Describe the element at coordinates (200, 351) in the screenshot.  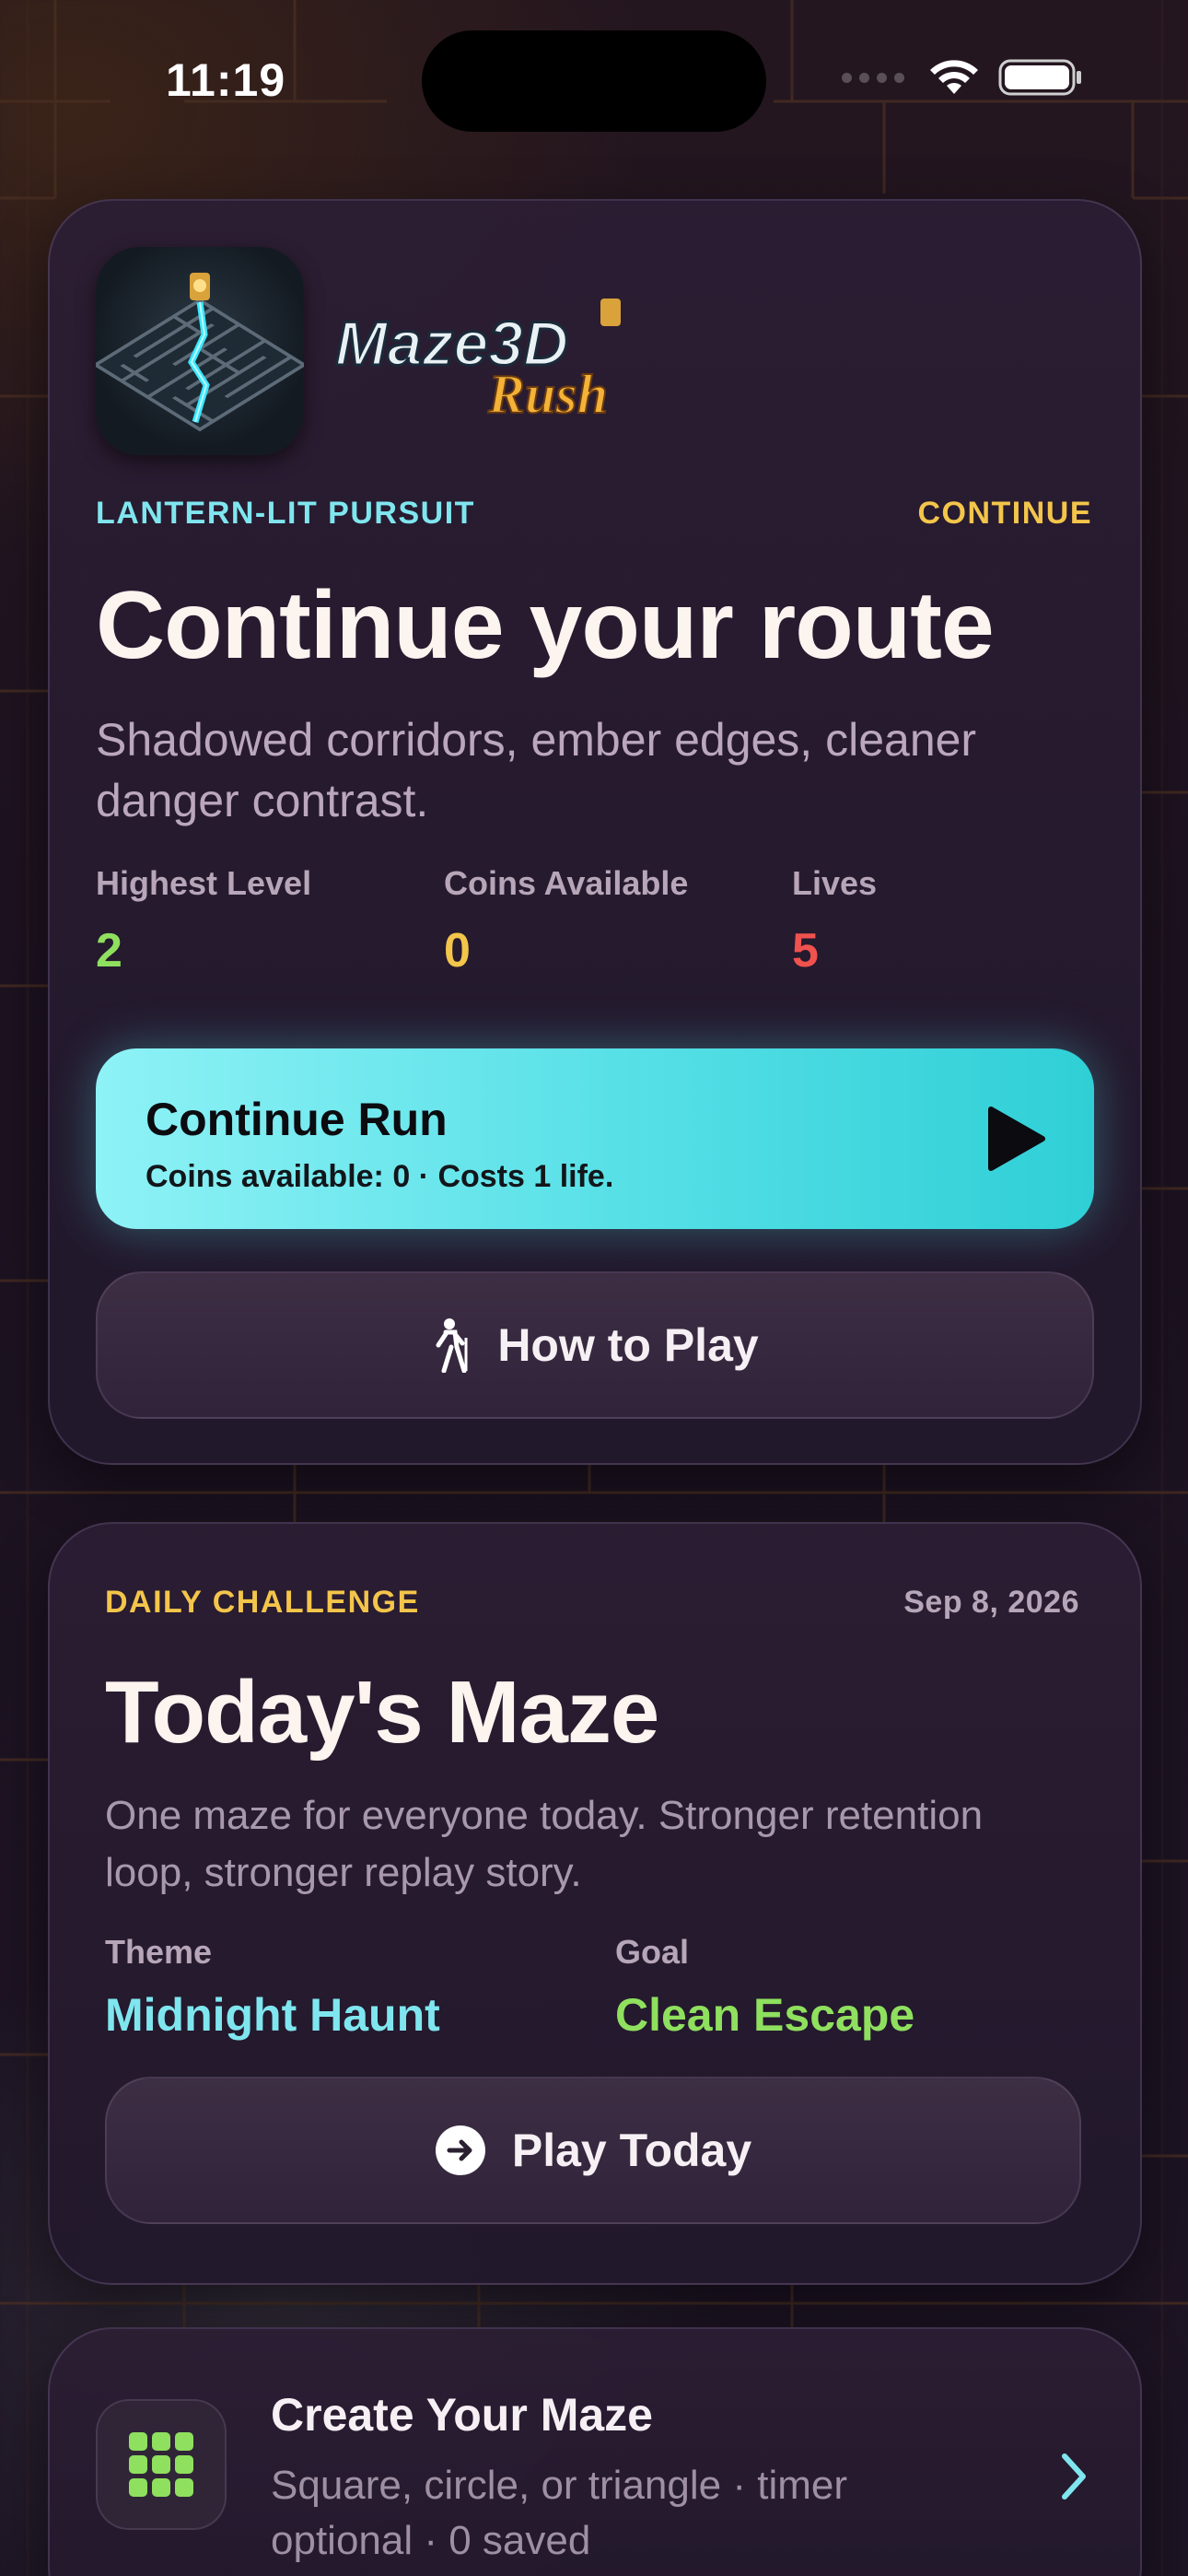
I see `app-icon` at that location.